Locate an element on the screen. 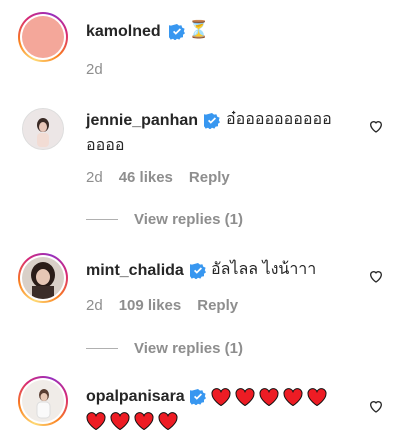  comment-text-line2: ออออ is located at coordinates (105, 145).